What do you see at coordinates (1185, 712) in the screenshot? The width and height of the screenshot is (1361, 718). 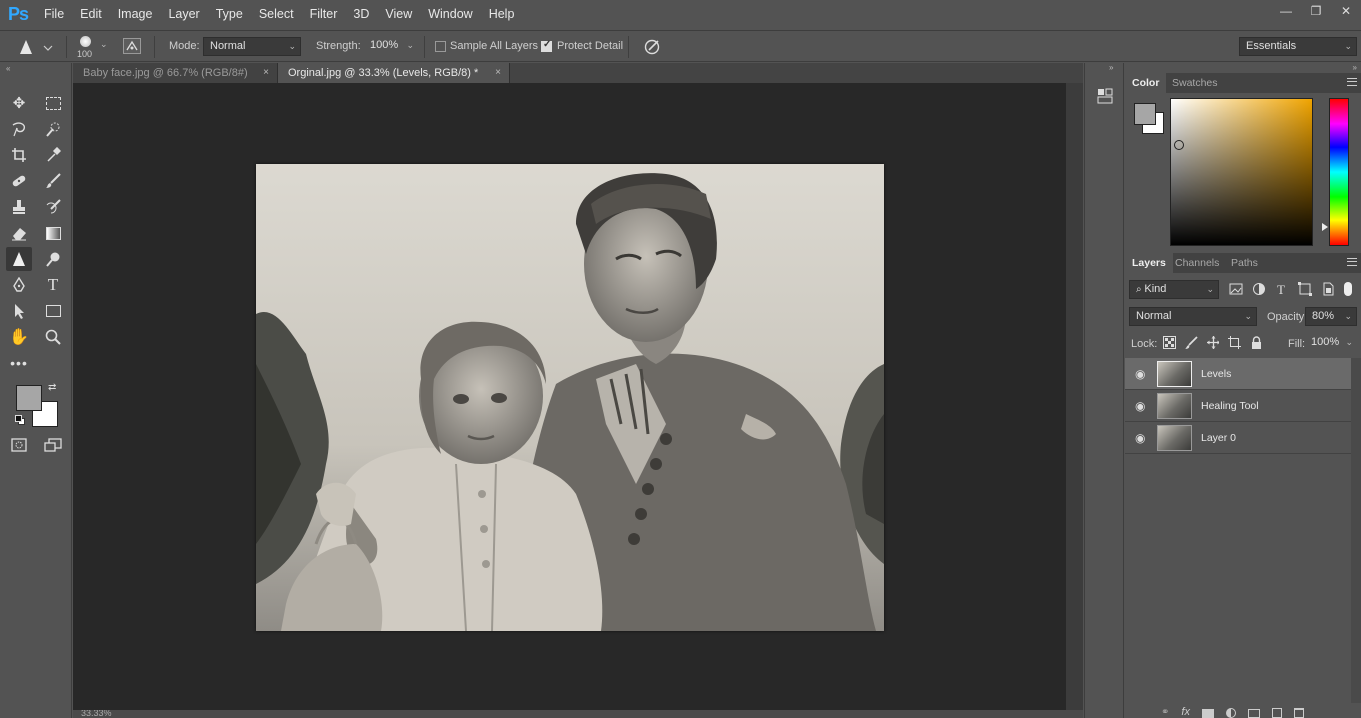 I see `fx-icon: fx` at bounding box center [1185, 712].